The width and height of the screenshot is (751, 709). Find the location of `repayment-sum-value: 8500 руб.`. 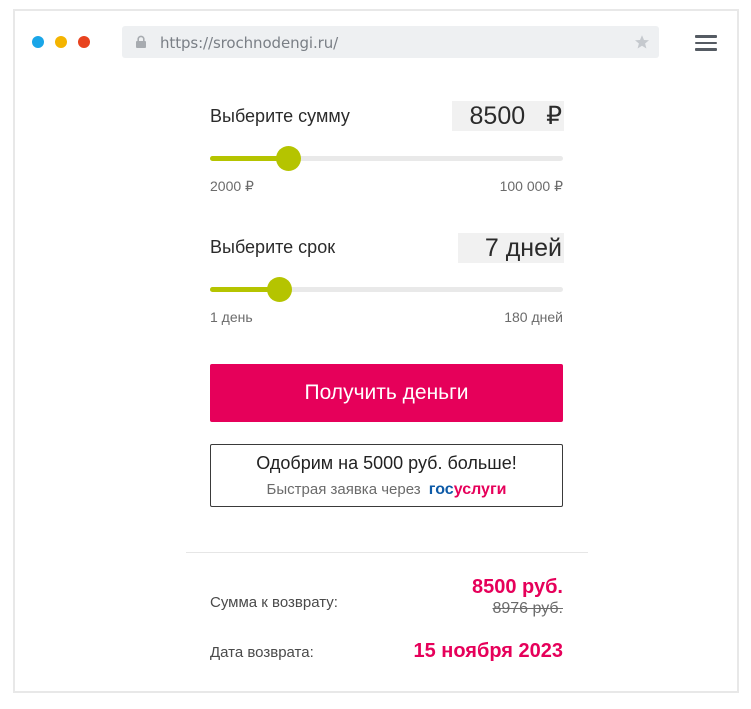

repayment-sum-value: 8500 руб. is located at coordinates (517, 587).